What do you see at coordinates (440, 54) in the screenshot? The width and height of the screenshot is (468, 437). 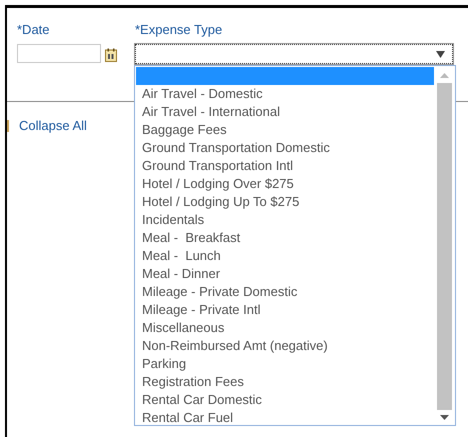 I see `caret-icon` at bounding box center [440, 54].